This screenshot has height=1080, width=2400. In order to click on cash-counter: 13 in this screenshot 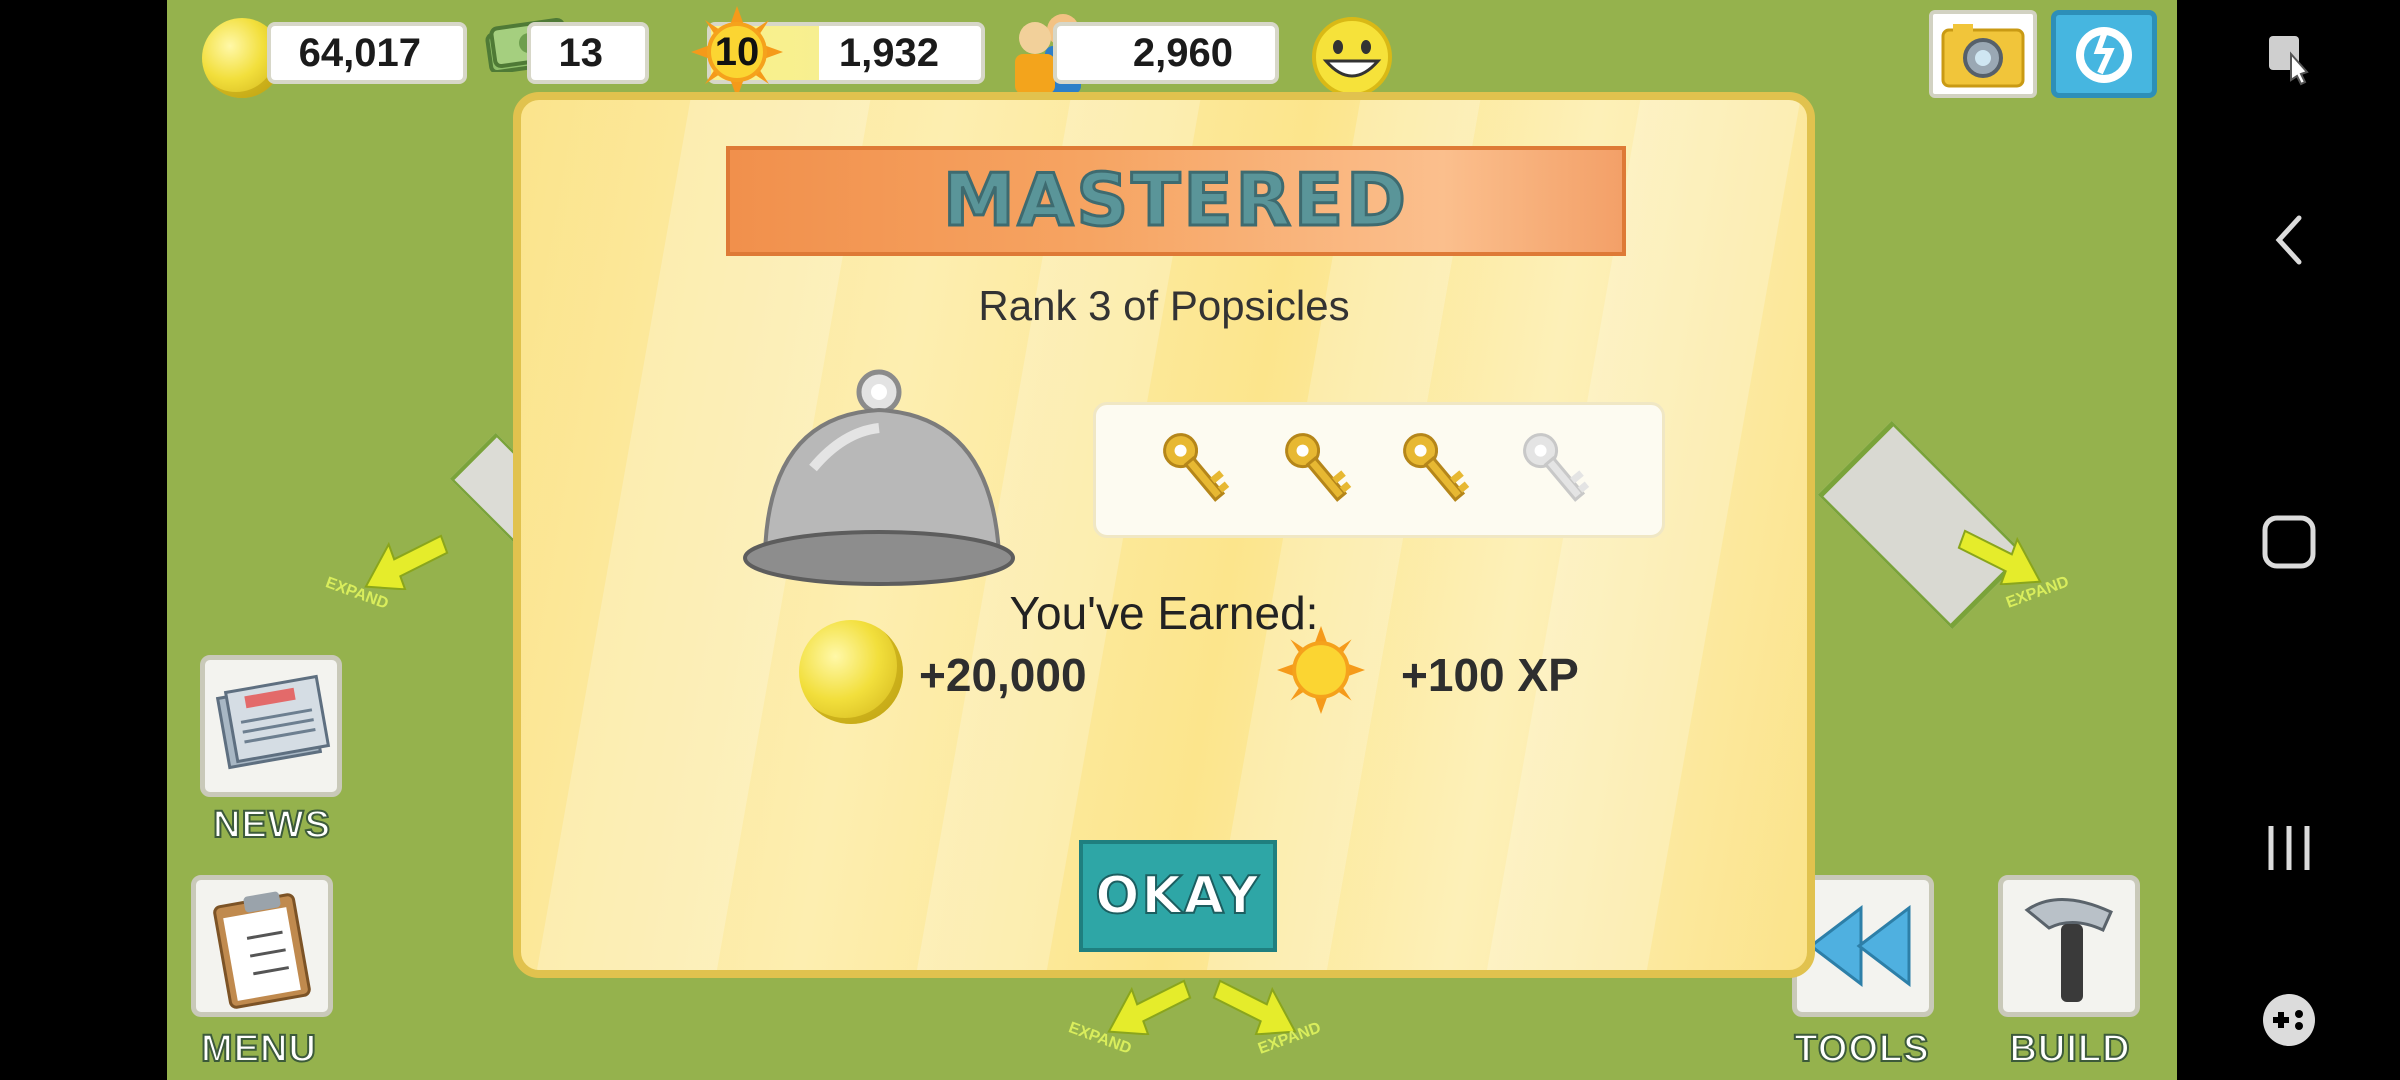, I will do `click(588, 53)`.